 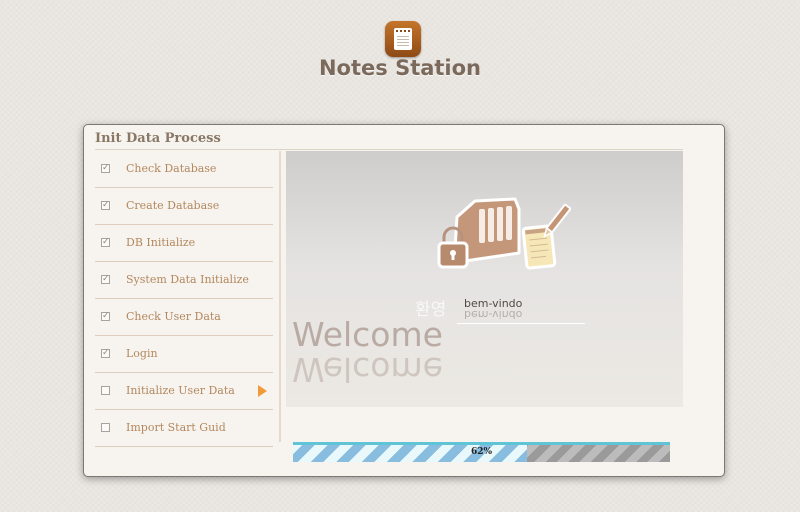 What do you see at coordinates (400, 68) in the screenshot?
I see `app-title: Notes Station` at bounding box center [400, 68].